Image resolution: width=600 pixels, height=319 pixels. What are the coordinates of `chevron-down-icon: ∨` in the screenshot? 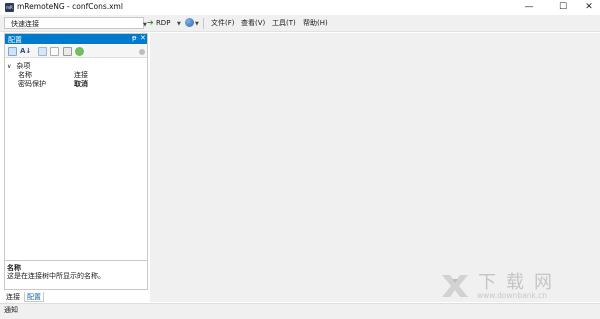 It's located at (9, 66).